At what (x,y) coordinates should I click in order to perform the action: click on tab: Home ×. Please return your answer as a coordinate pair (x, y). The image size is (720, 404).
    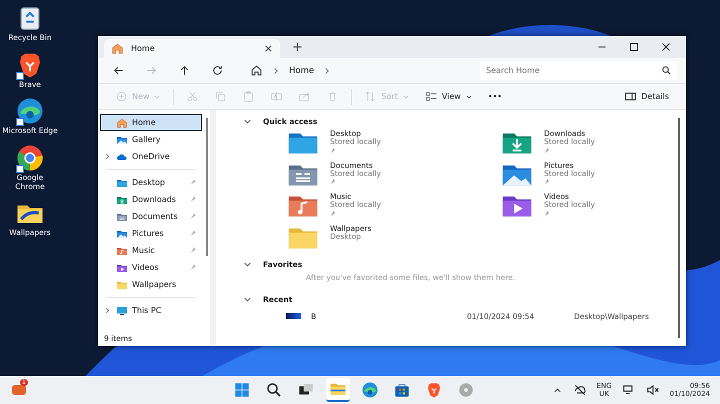
    Looking at the image, I should click on (192, 48).